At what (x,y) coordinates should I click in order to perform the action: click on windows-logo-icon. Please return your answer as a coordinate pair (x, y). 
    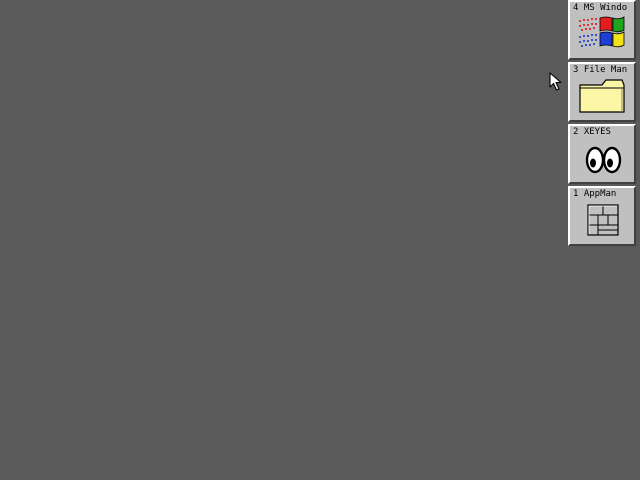
    Looking at the image, I should click on (602, 32).